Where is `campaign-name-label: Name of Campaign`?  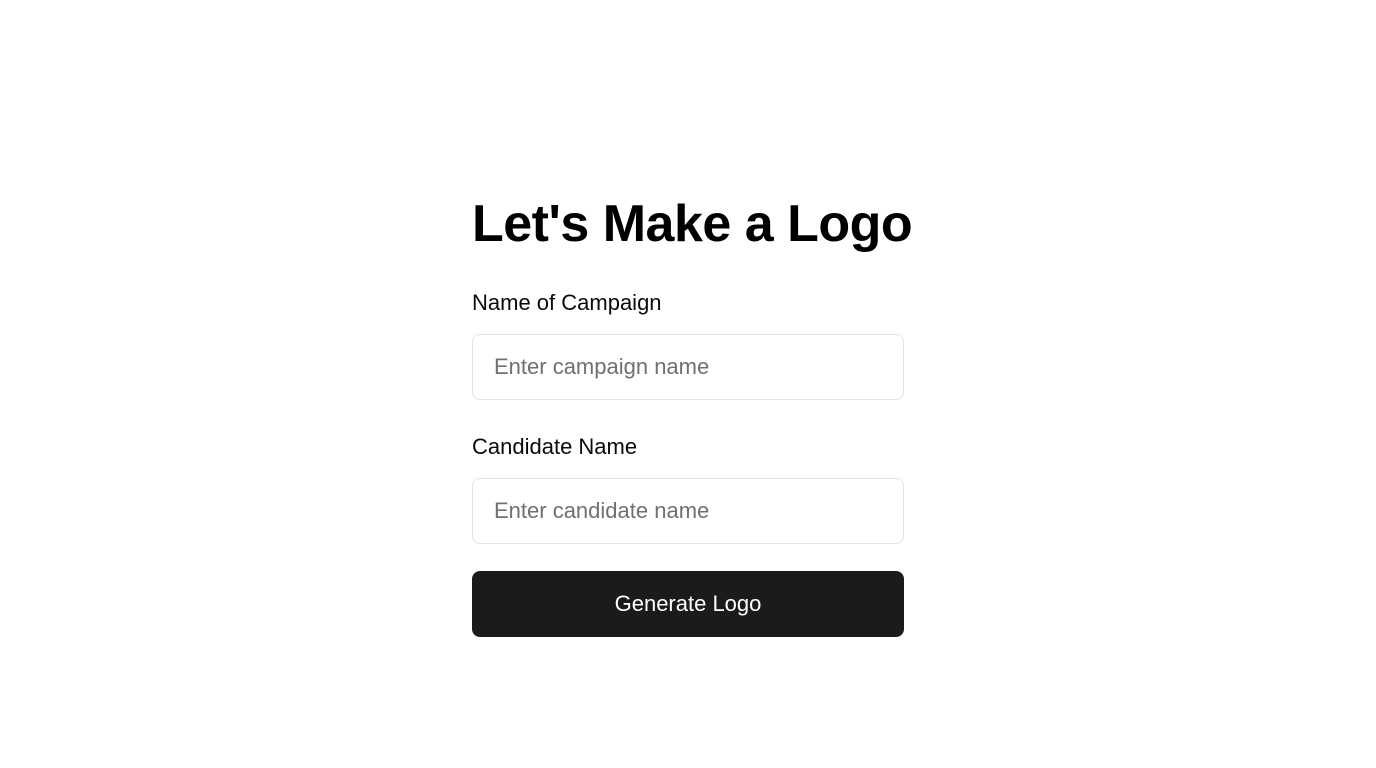
campaign-name-label: Name of Campaign is located at coordinates (567, 302).